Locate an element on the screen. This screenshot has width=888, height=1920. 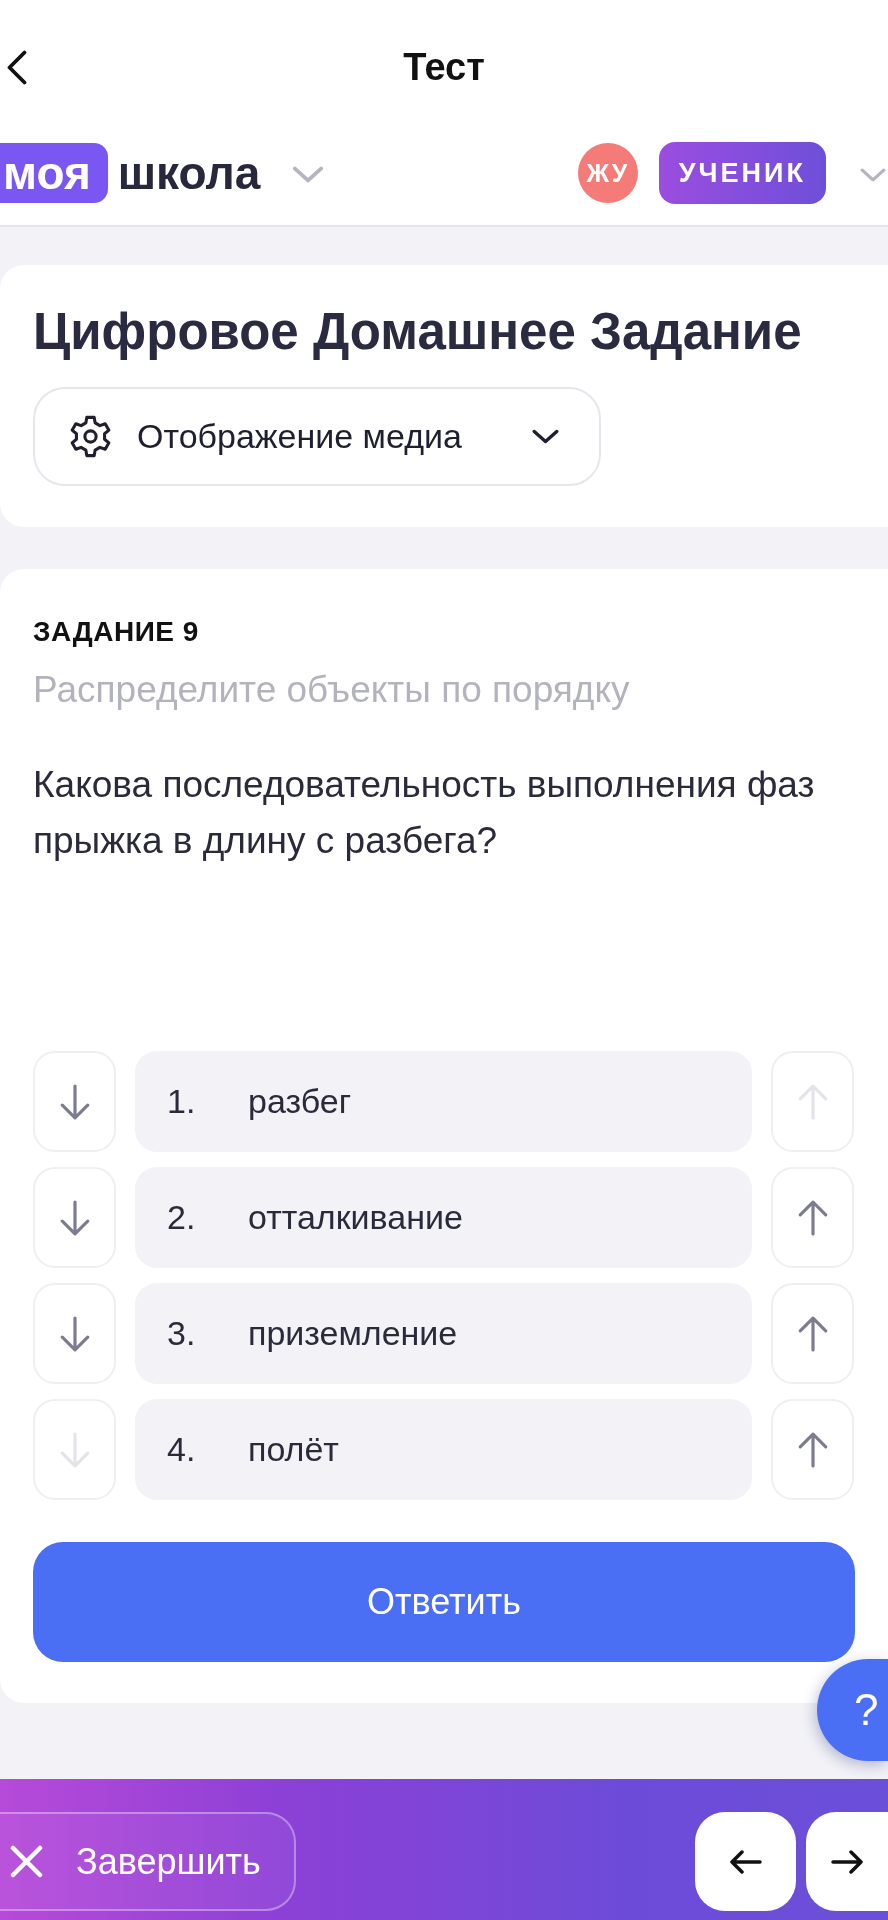
arrow-right-icon is located at coordinates (847, 1861).